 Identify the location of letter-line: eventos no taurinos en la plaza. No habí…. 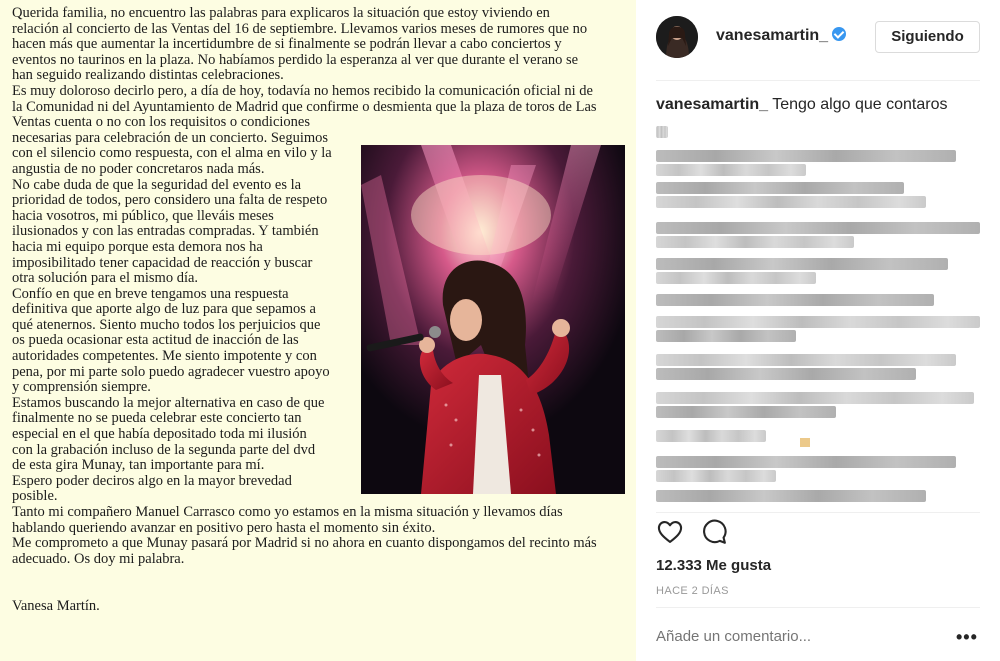
(295, 59).